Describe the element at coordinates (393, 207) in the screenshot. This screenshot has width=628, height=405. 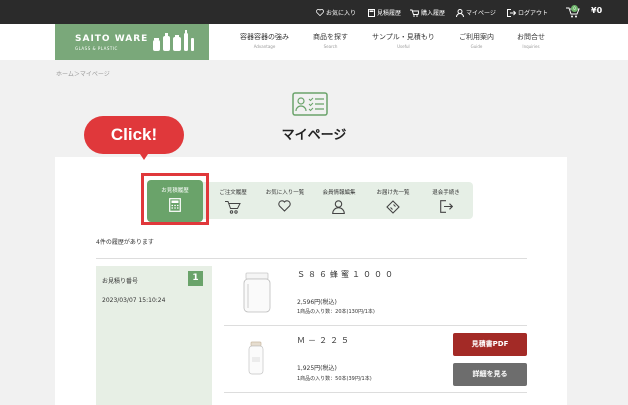
I see `ticket-icon` at that location.